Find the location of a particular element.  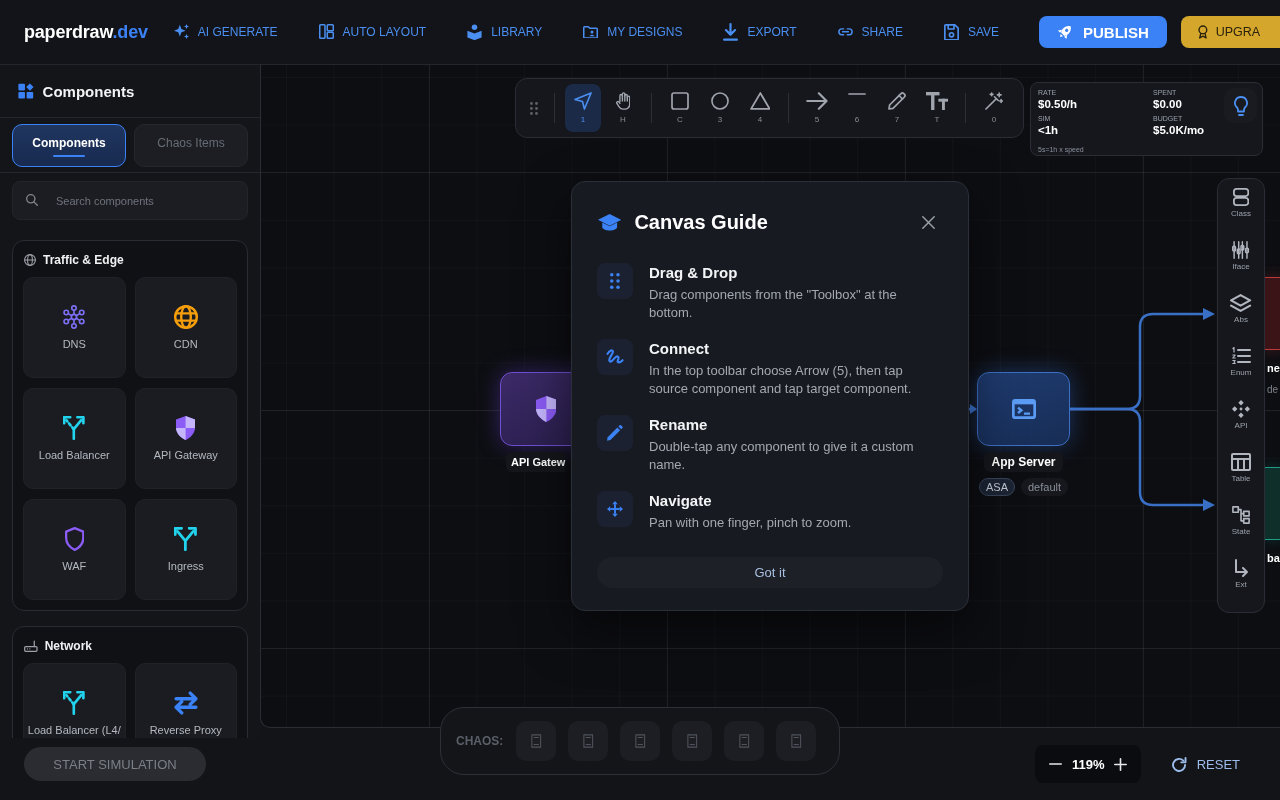

tool-button: 5 is located at coordinates (816, 108).